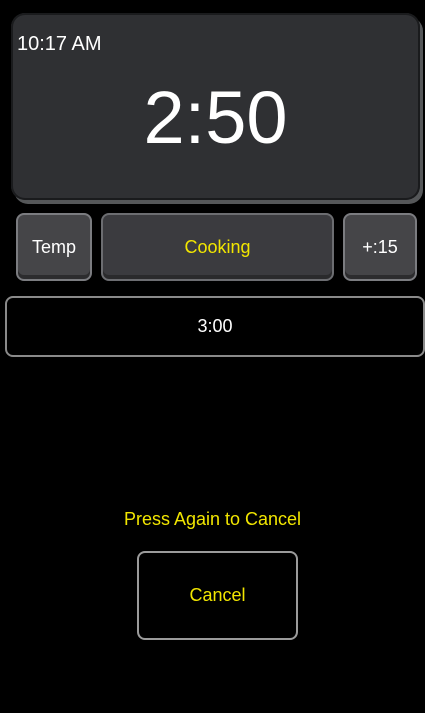  I want to click on cooking-status-label: Cooking, so click(217, 246).